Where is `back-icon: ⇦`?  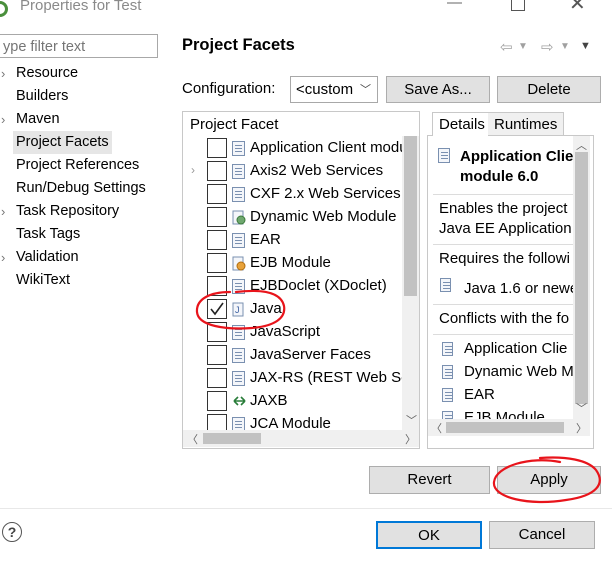
back-icon: ⇦ is located at coordinates (506, 47).